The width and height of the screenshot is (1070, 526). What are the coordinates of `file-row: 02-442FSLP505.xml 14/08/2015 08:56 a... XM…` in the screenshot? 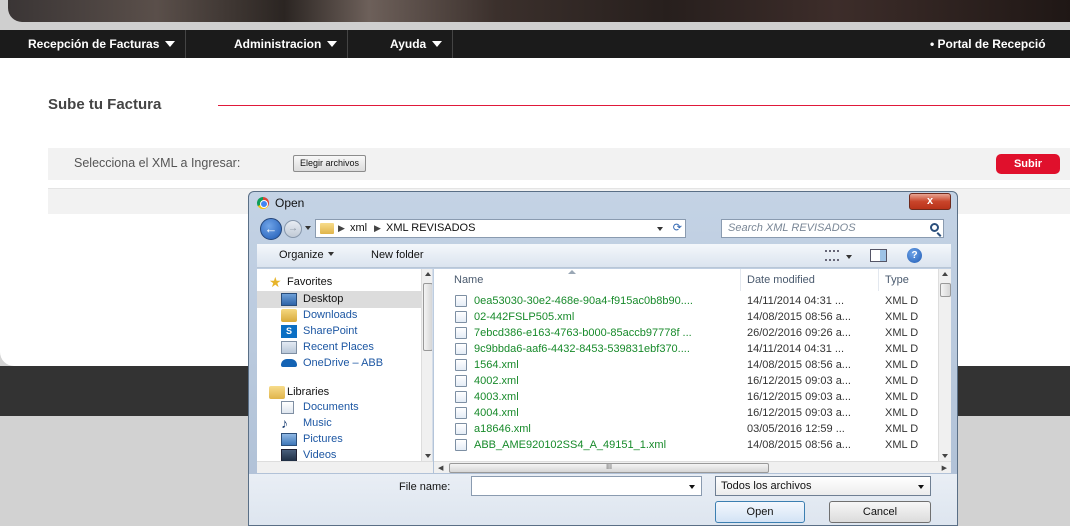 It's located at (686, 317).